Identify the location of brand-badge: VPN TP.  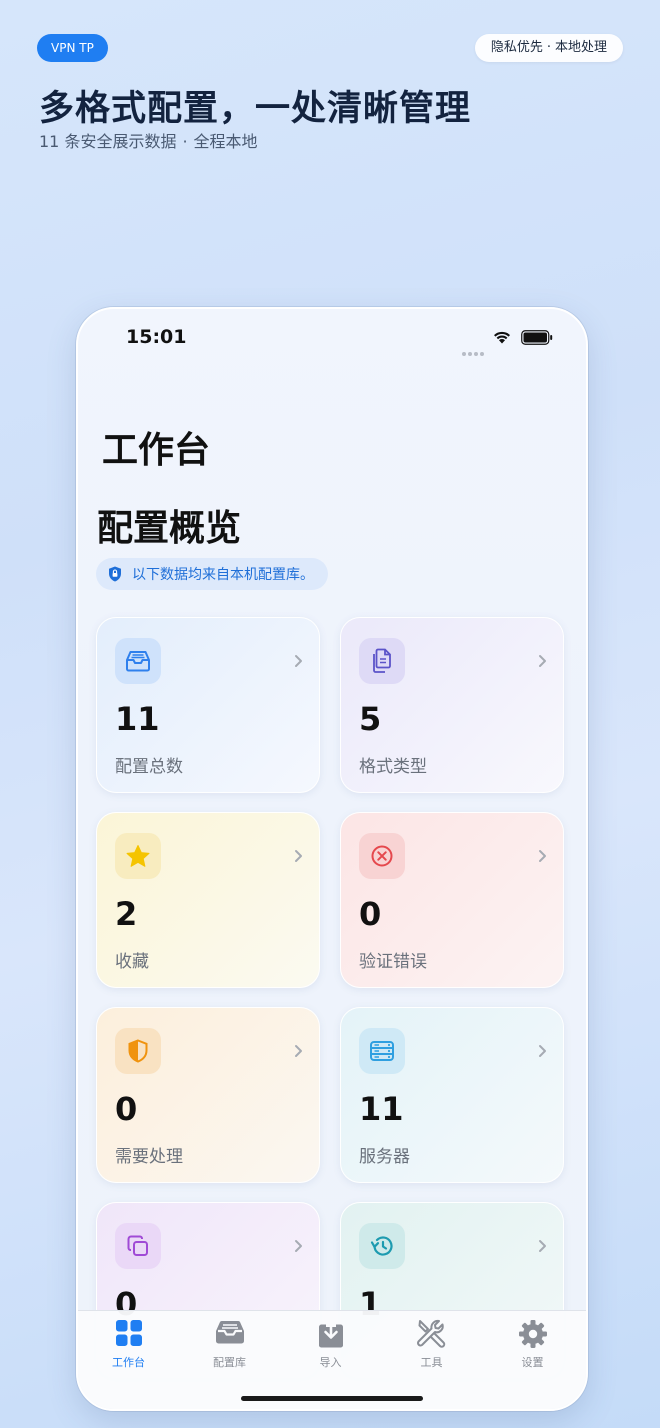
(72, 48).